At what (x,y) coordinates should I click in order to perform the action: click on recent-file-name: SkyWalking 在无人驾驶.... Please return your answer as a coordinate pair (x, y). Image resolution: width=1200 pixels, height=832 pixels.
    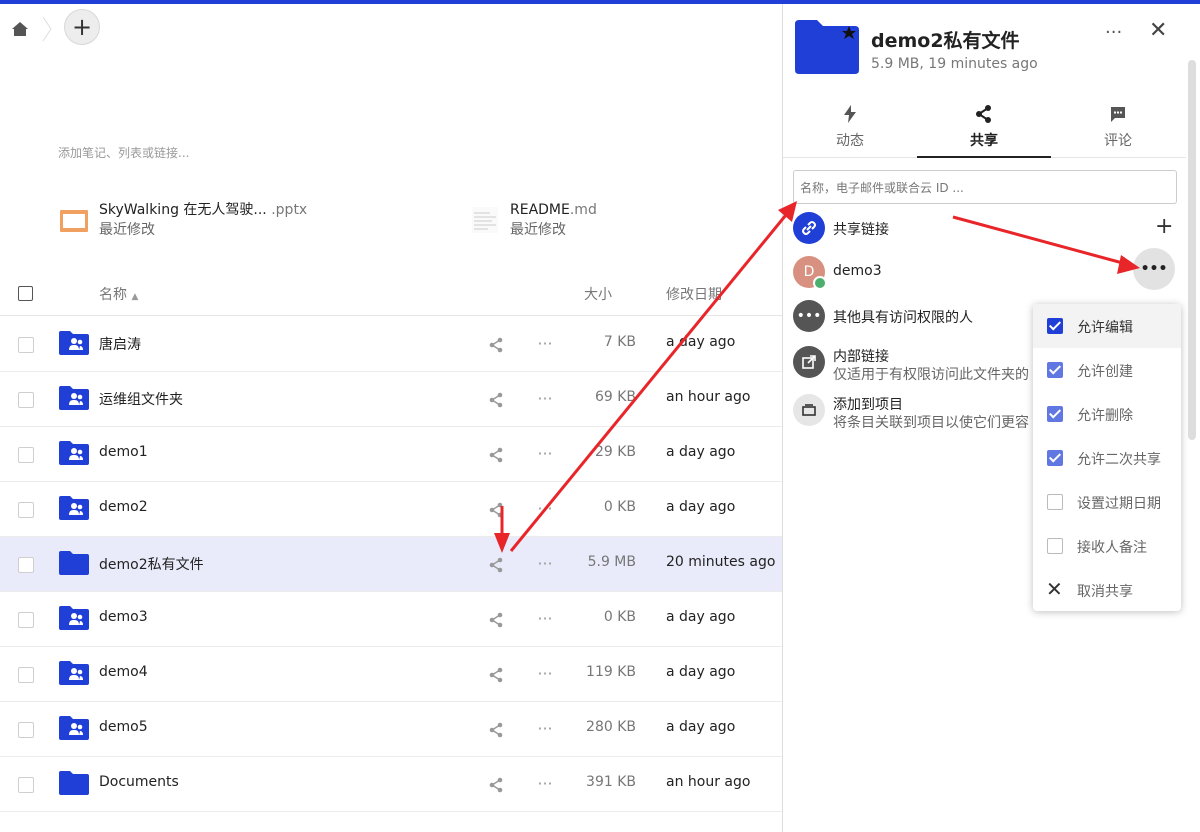
    Looking at the image, I should click on (183, 210).